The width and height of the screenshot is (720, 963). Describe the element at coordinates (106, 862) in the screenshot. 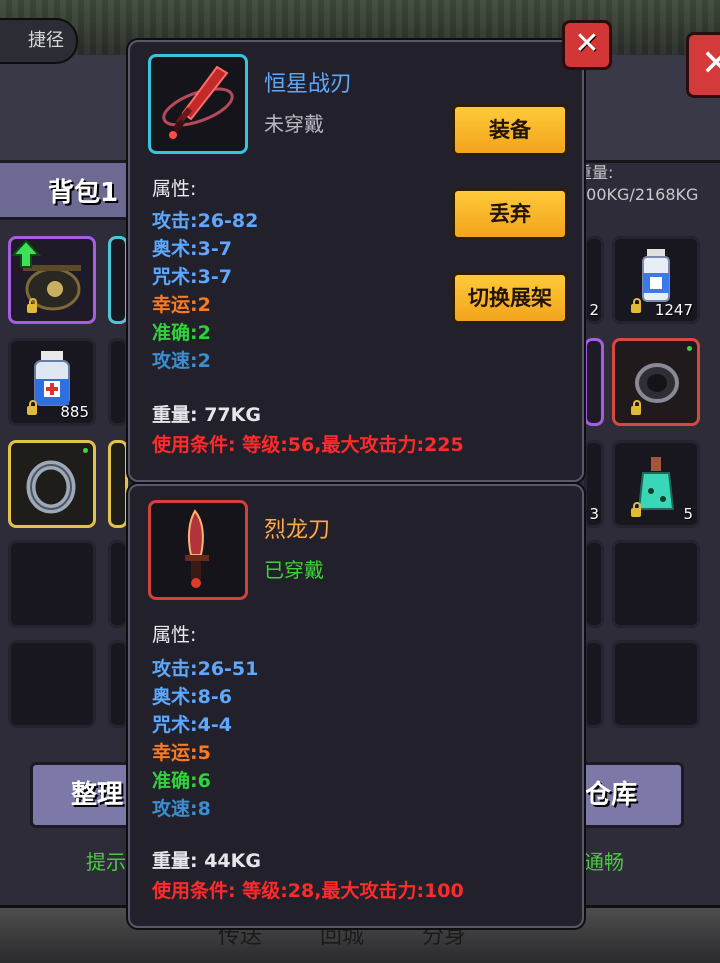

I see `hint-text: 提示` at that location.